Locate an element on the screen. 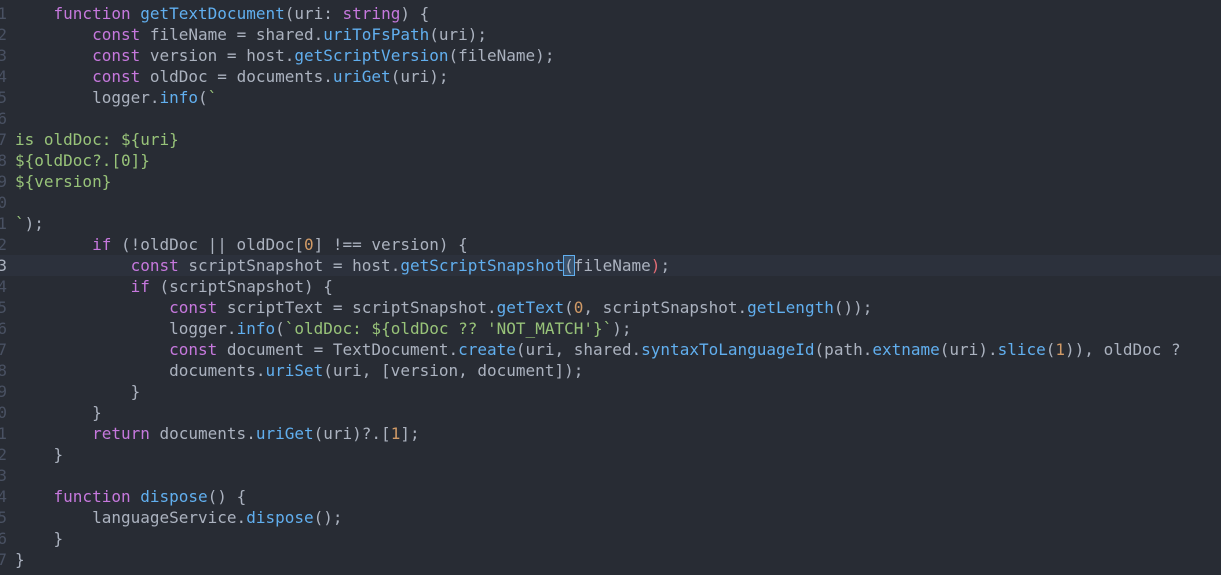 This screenshot has height=575, width=1221. code-line: 4 function dispose() { is located at coordinates (610, 496).